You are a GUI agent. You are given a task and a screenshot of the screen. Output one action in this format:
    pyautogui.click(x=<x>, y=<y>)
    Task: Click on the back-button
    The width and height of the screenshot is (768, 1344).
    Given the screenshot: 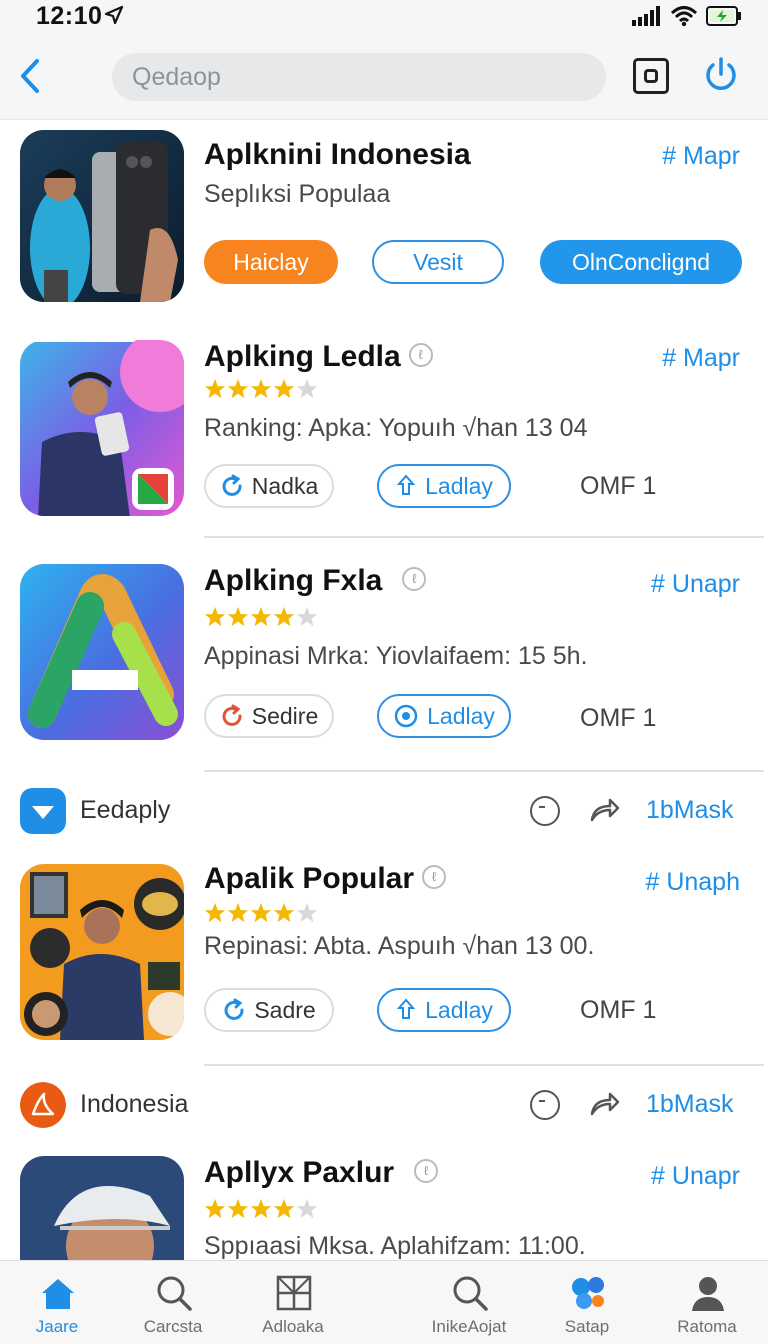 What is the action you would take?
    pyautogui.click(x=30, y=76)
    